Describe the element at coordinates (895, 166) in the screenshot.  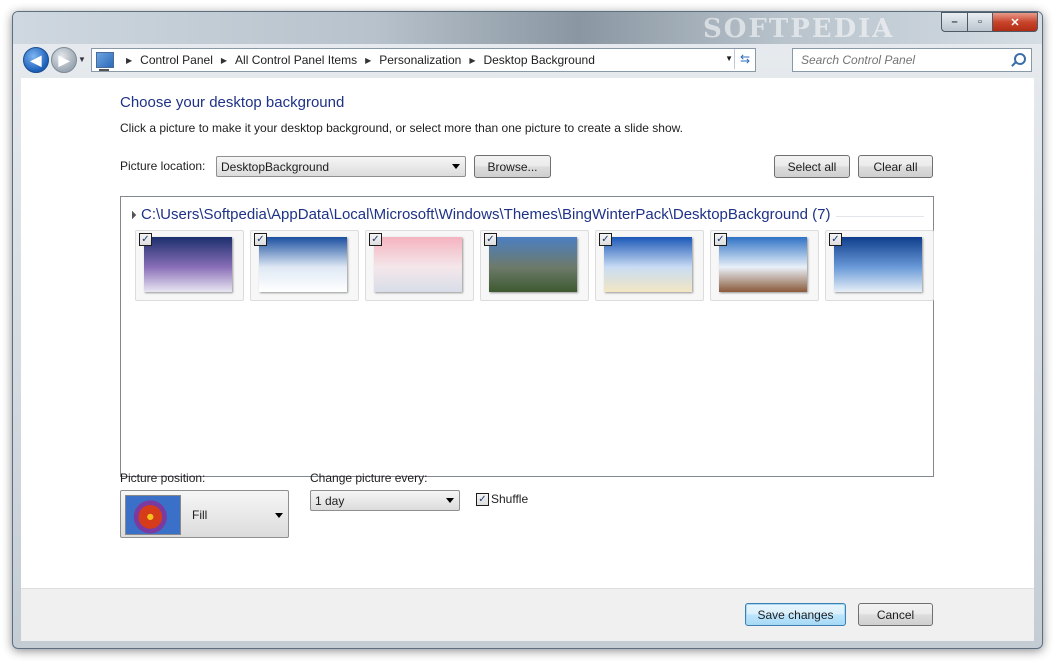
I see `clear-all-button: Clear all` at that location.